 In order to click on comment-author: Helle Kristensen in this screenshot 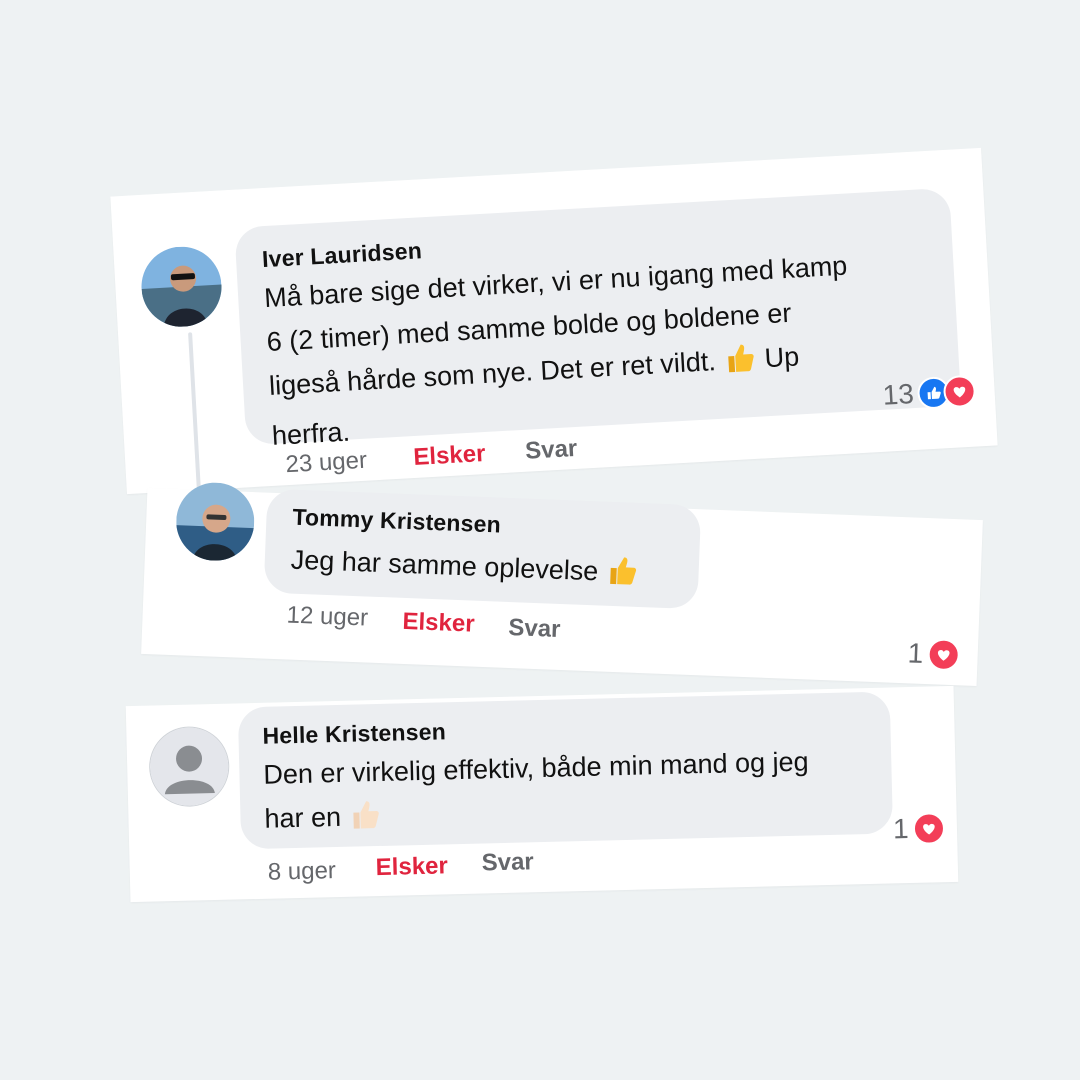, I will do `click(354, 733)`.